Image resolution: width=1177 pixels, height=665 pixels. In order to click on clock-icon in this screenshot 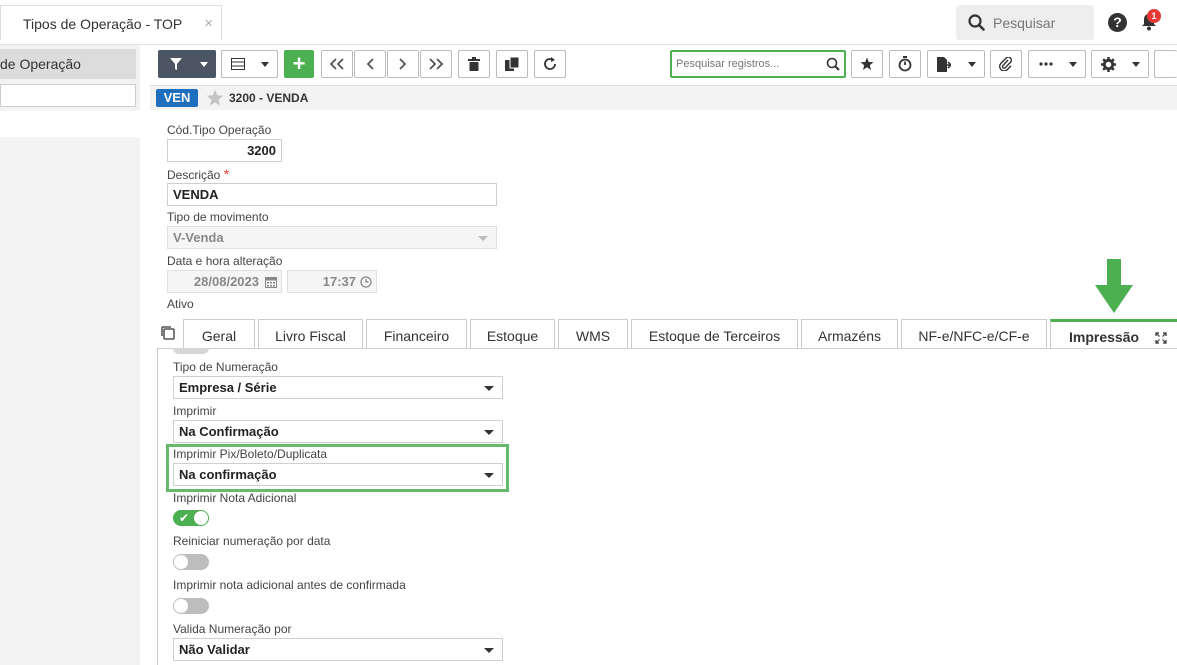, I will do `click(366, 282)`.